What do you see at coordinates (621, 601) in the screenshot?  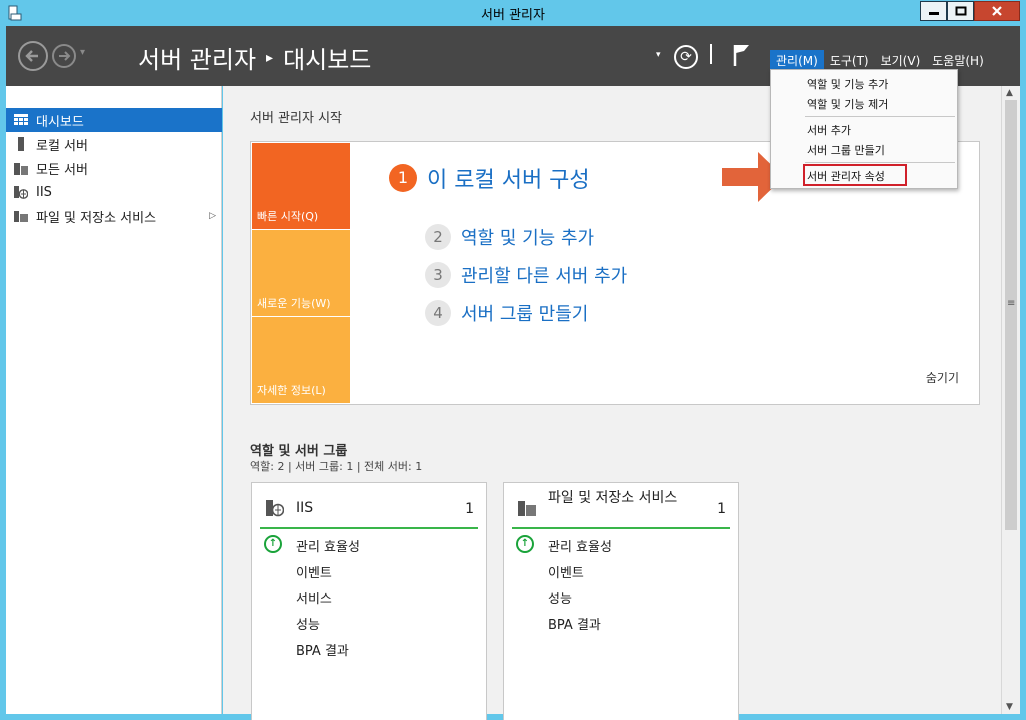 I see `role-card-file-storage: 파일 및 저장소 서비스 1 ↑ 관리 효율성 이벤트 성능 BPA 결과` at bounding box center [621, 601].